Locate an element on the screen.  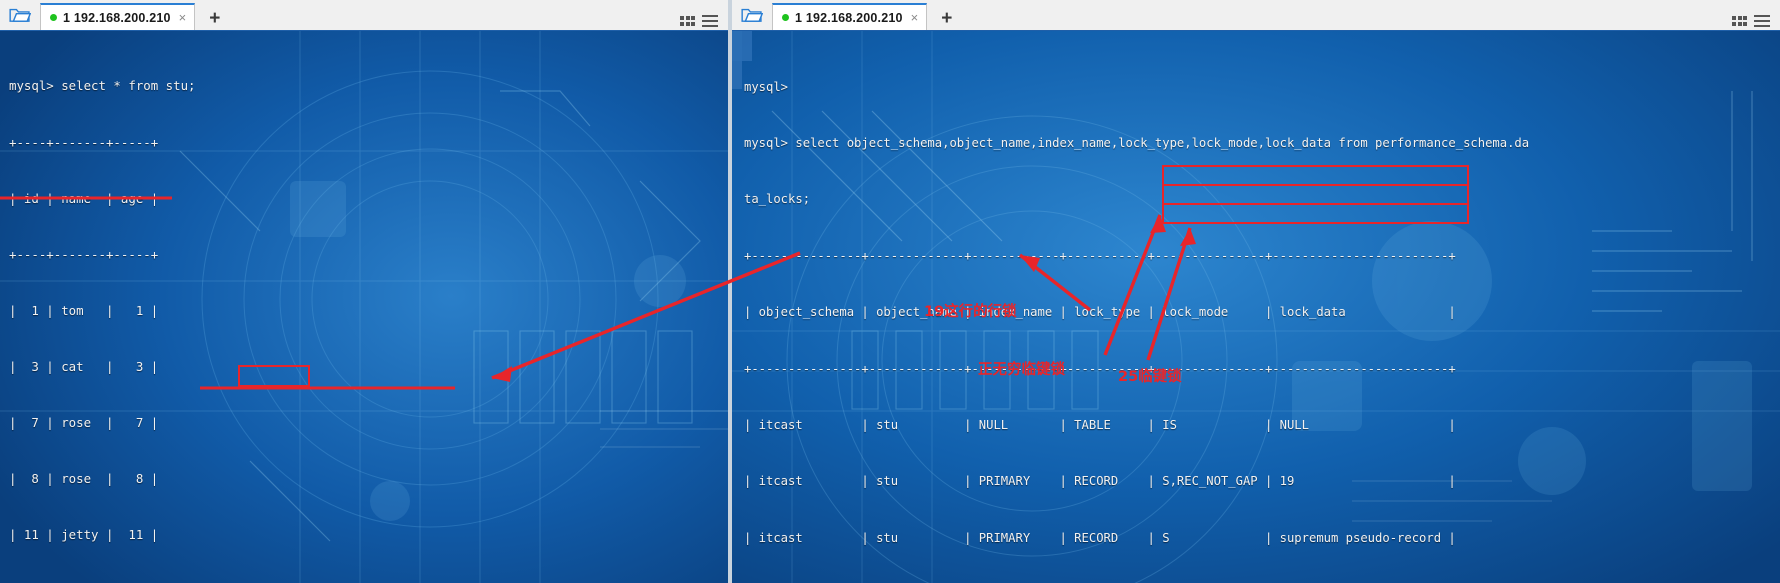
terminal-line: | 8 | rose | 8 | is located at coordinates (84, 479).